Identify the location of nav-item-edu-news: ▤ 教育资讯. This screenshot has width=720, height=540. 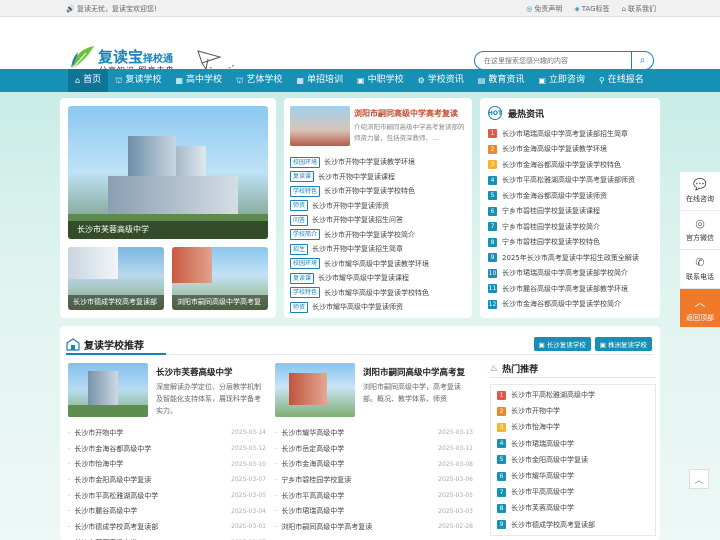
(501, 80).